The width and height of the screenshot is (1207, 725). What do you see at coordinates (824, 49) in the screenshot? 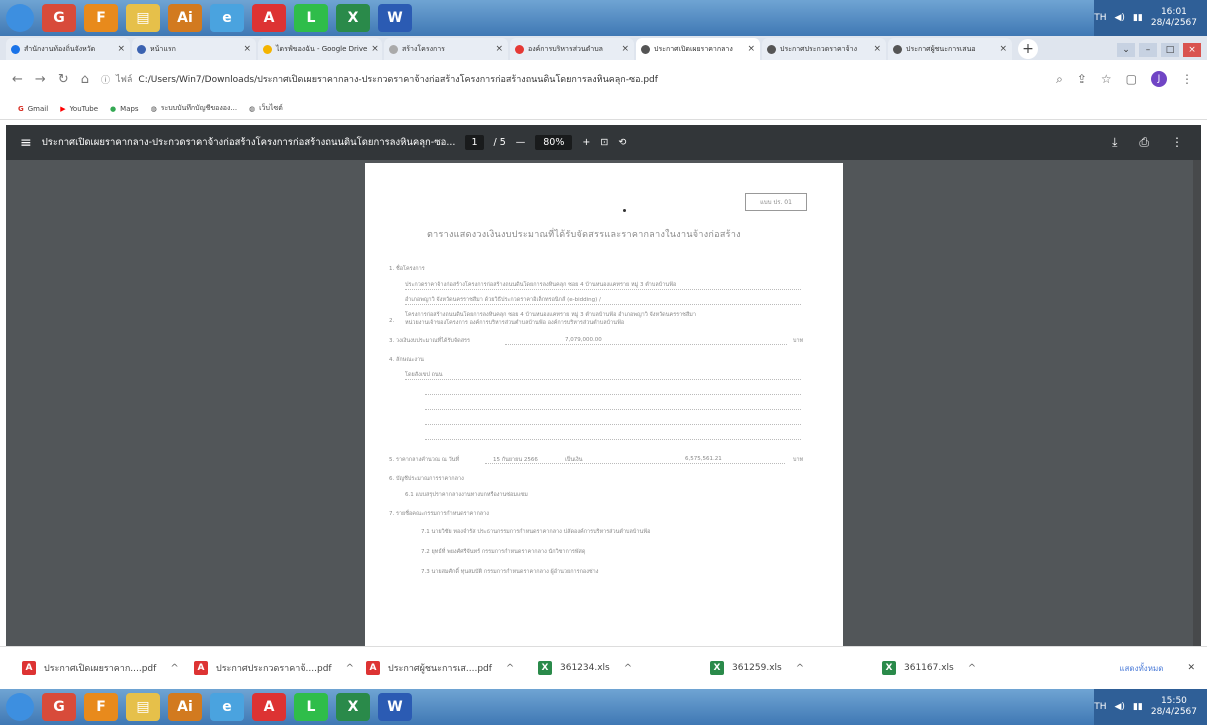
I see `tab-7: ประกาศประกวดราคาจ้าง ×` at bounding box center [824, 49].